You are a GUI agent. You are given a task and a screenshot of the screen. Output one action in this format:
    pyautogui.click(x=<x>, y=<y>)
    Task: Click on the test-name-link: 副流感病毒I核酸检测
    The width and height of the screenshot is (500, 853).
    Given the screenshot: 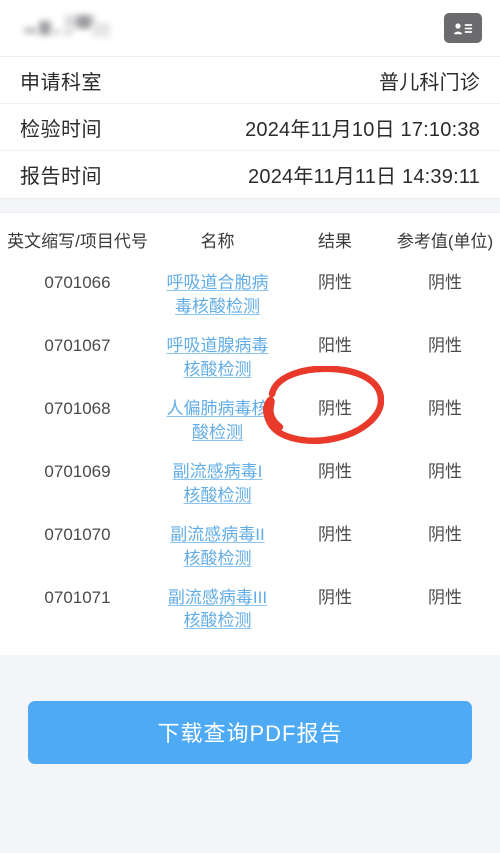 What is the action you would take?
    pyautogui.click(x=217, y=483)
    